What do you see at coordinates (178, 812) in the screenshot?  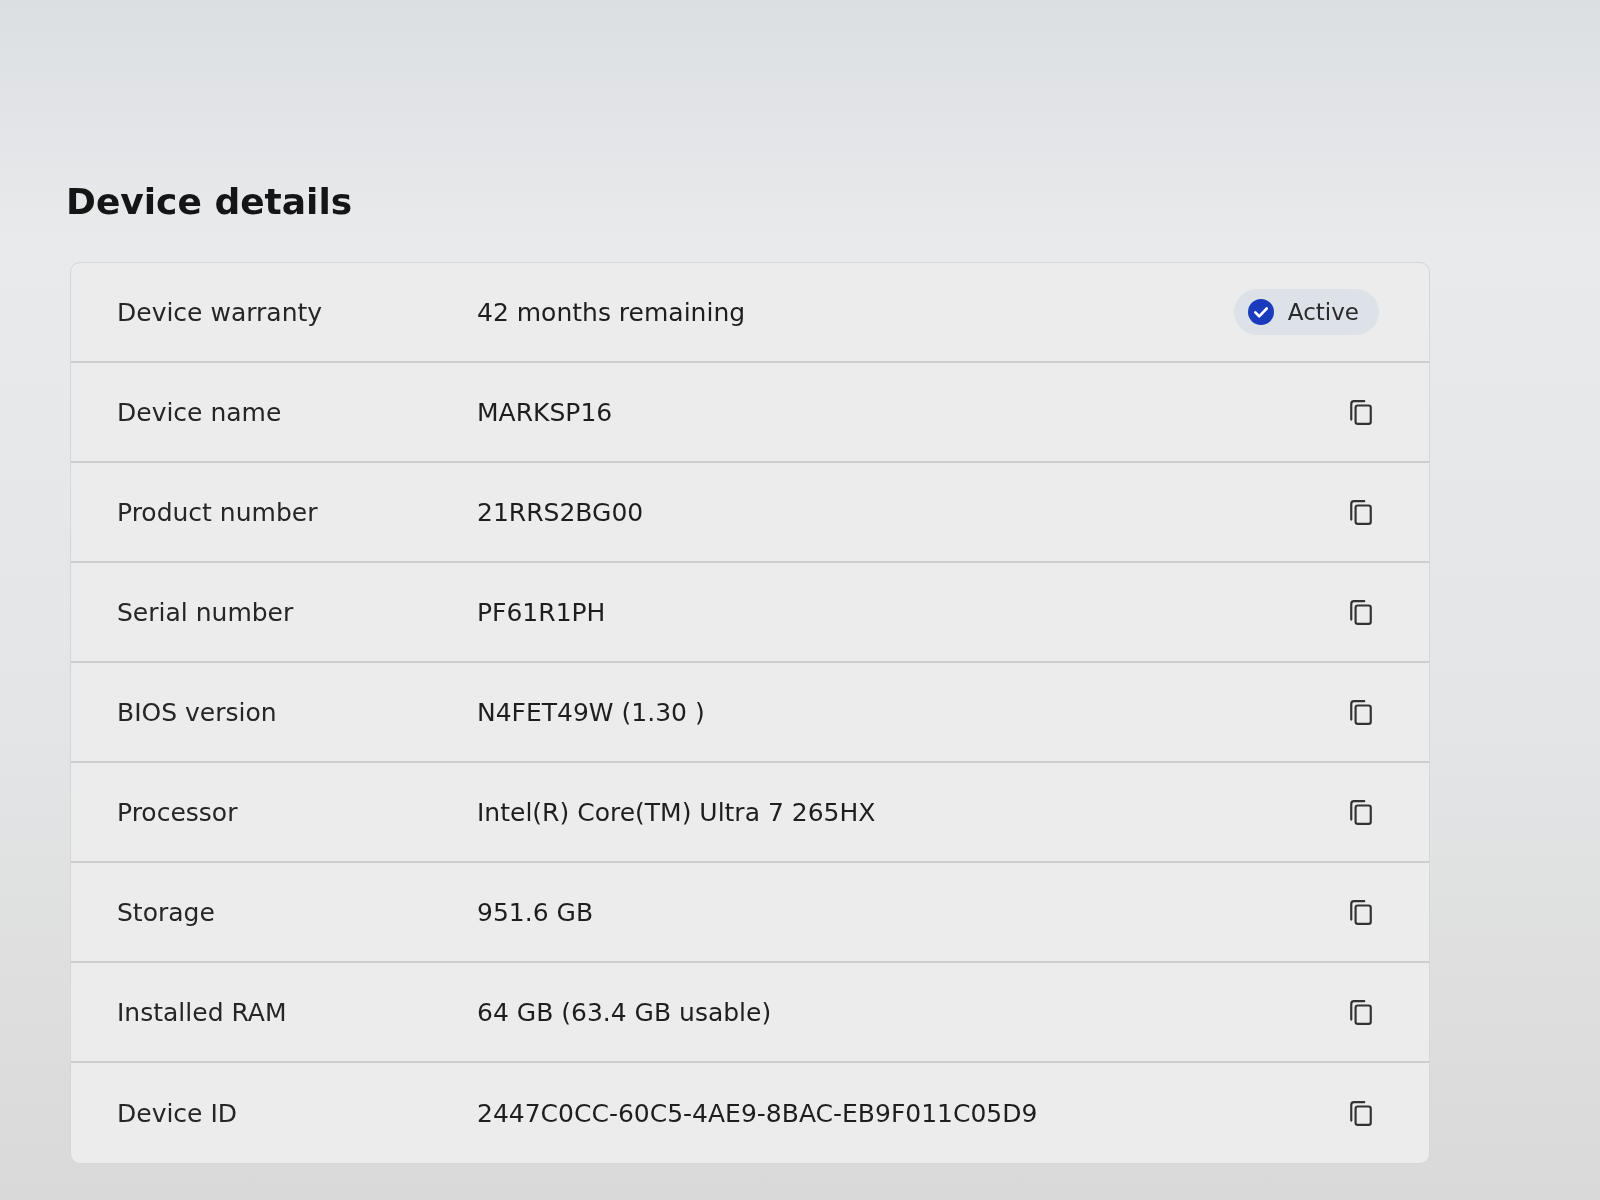 I see `detail-label: Processor` at bounding box center [178, 812].